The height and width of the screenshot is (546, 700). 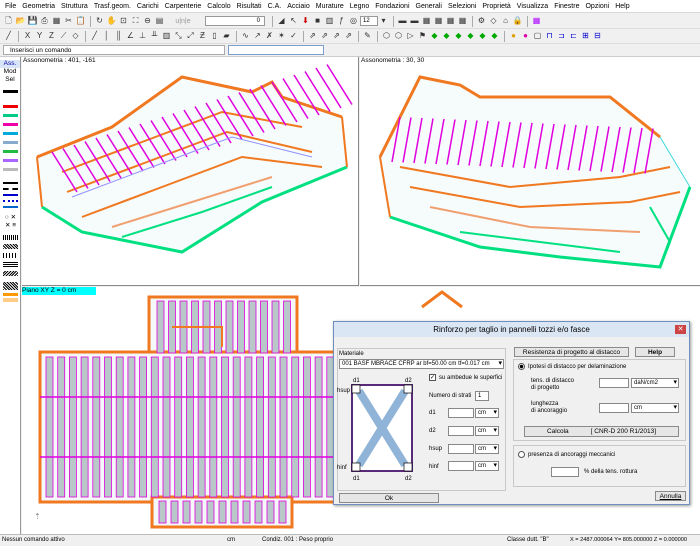 What do you see at coordinates (148, 6) in the screenshot?
I see `menu-item-4: Carichi` at bounding box center [148, 6].